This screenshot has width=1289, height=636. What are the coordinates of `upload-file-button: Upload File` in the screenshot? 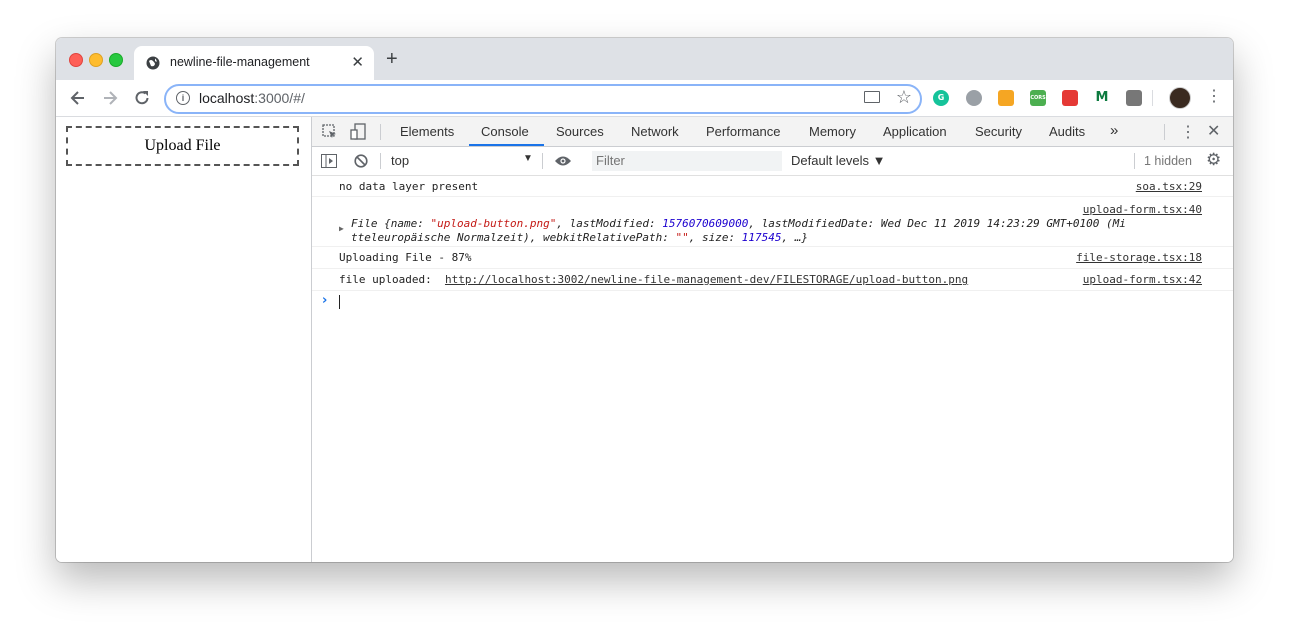 It's located at (182, 146).